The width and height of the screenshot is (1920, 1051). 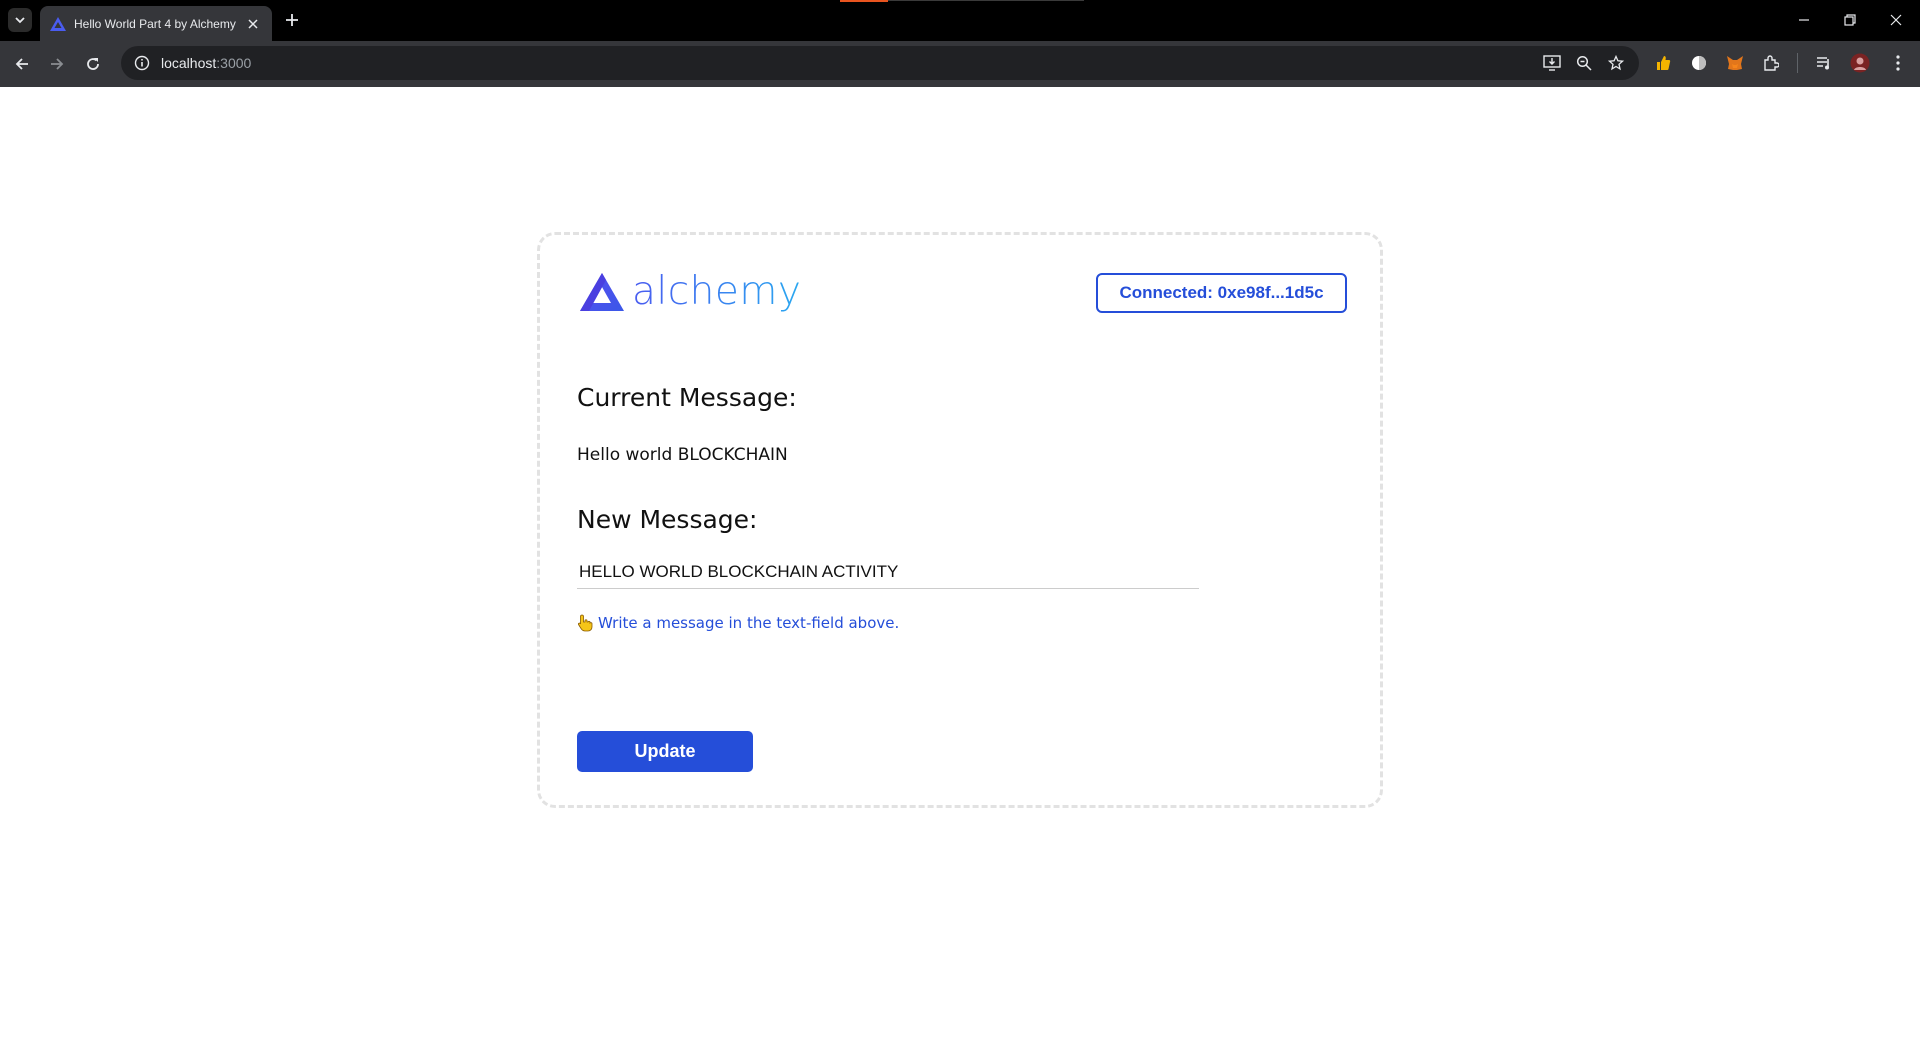 What do you see at coordinates (1771, 63) in the screenshot?
I see `extensions-icon` at bounding box center [1771, 63].